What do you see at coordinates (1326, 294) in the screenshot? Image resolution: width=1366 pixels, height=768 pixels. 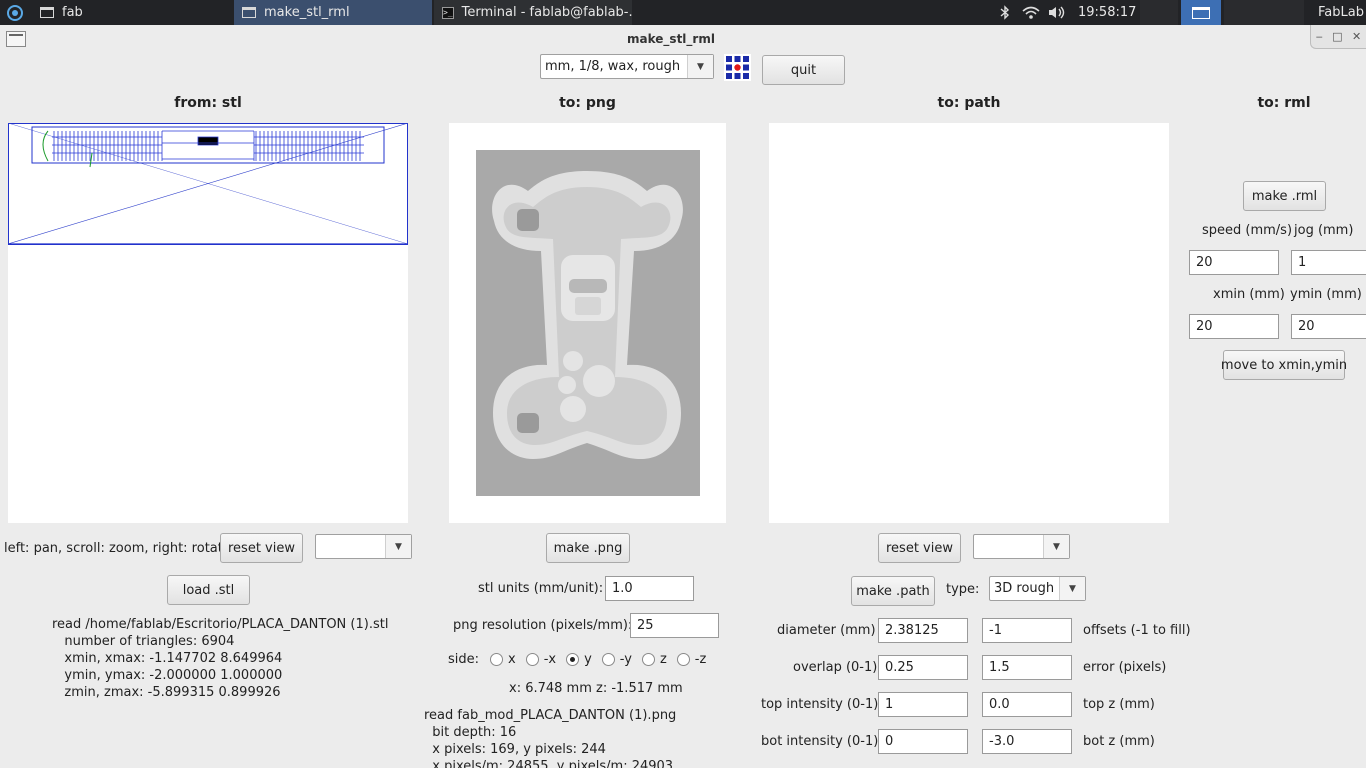 I see `ymin-label: ymin (mm)` at bounding box center [1326, 294].